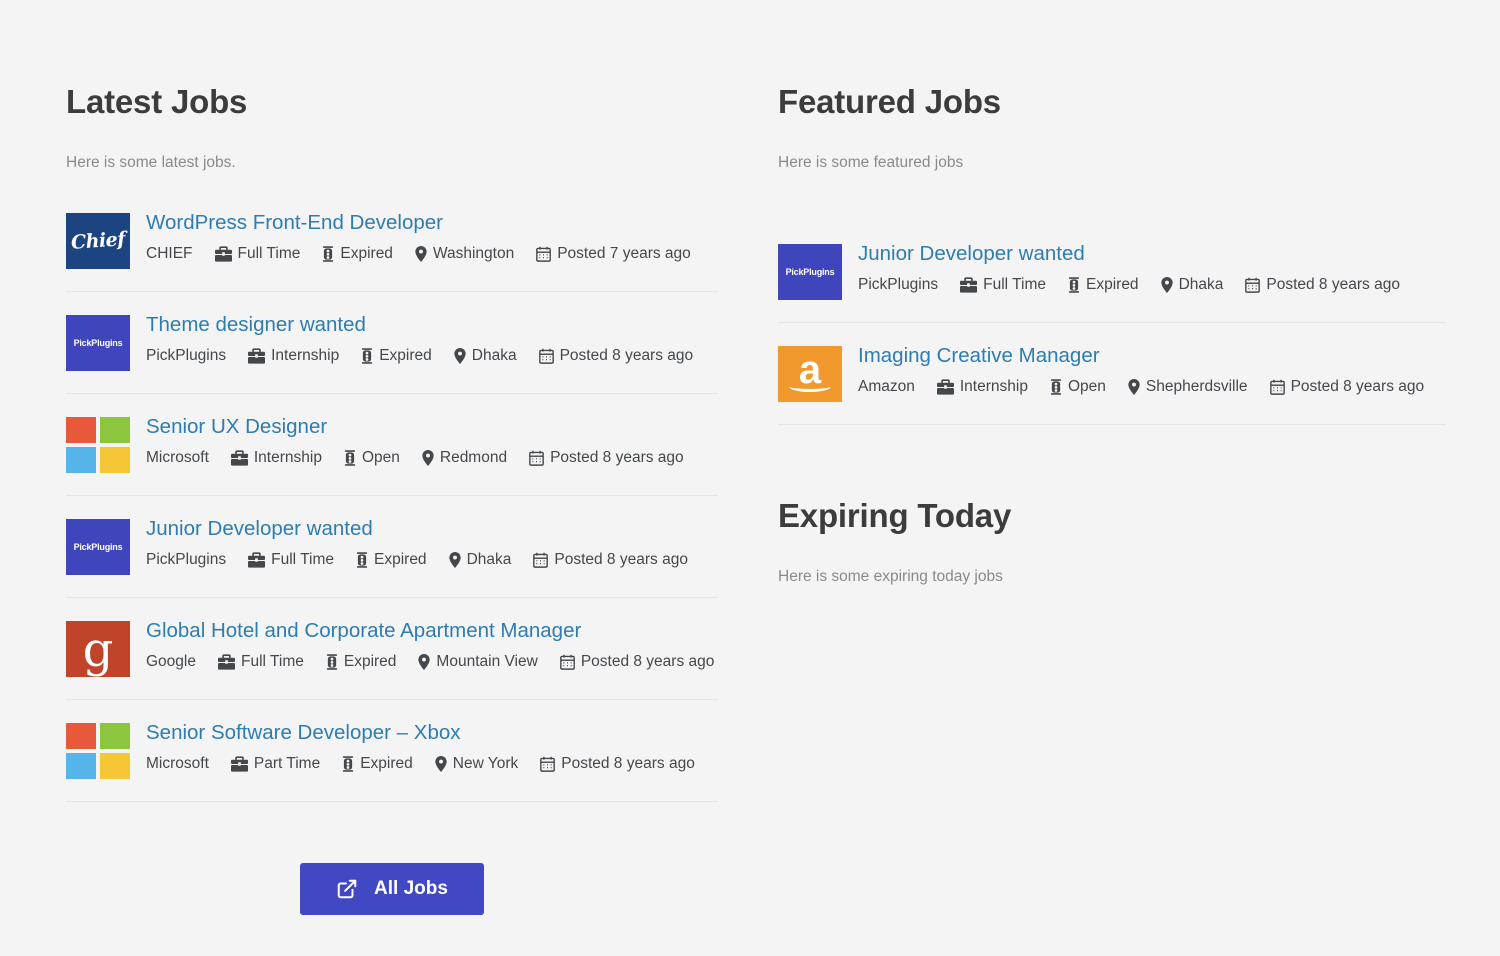 Image resolution: width=1500 pixels, height=956 pixels. I want to click on job-location-meta: Mountain View, so click(478, 662).